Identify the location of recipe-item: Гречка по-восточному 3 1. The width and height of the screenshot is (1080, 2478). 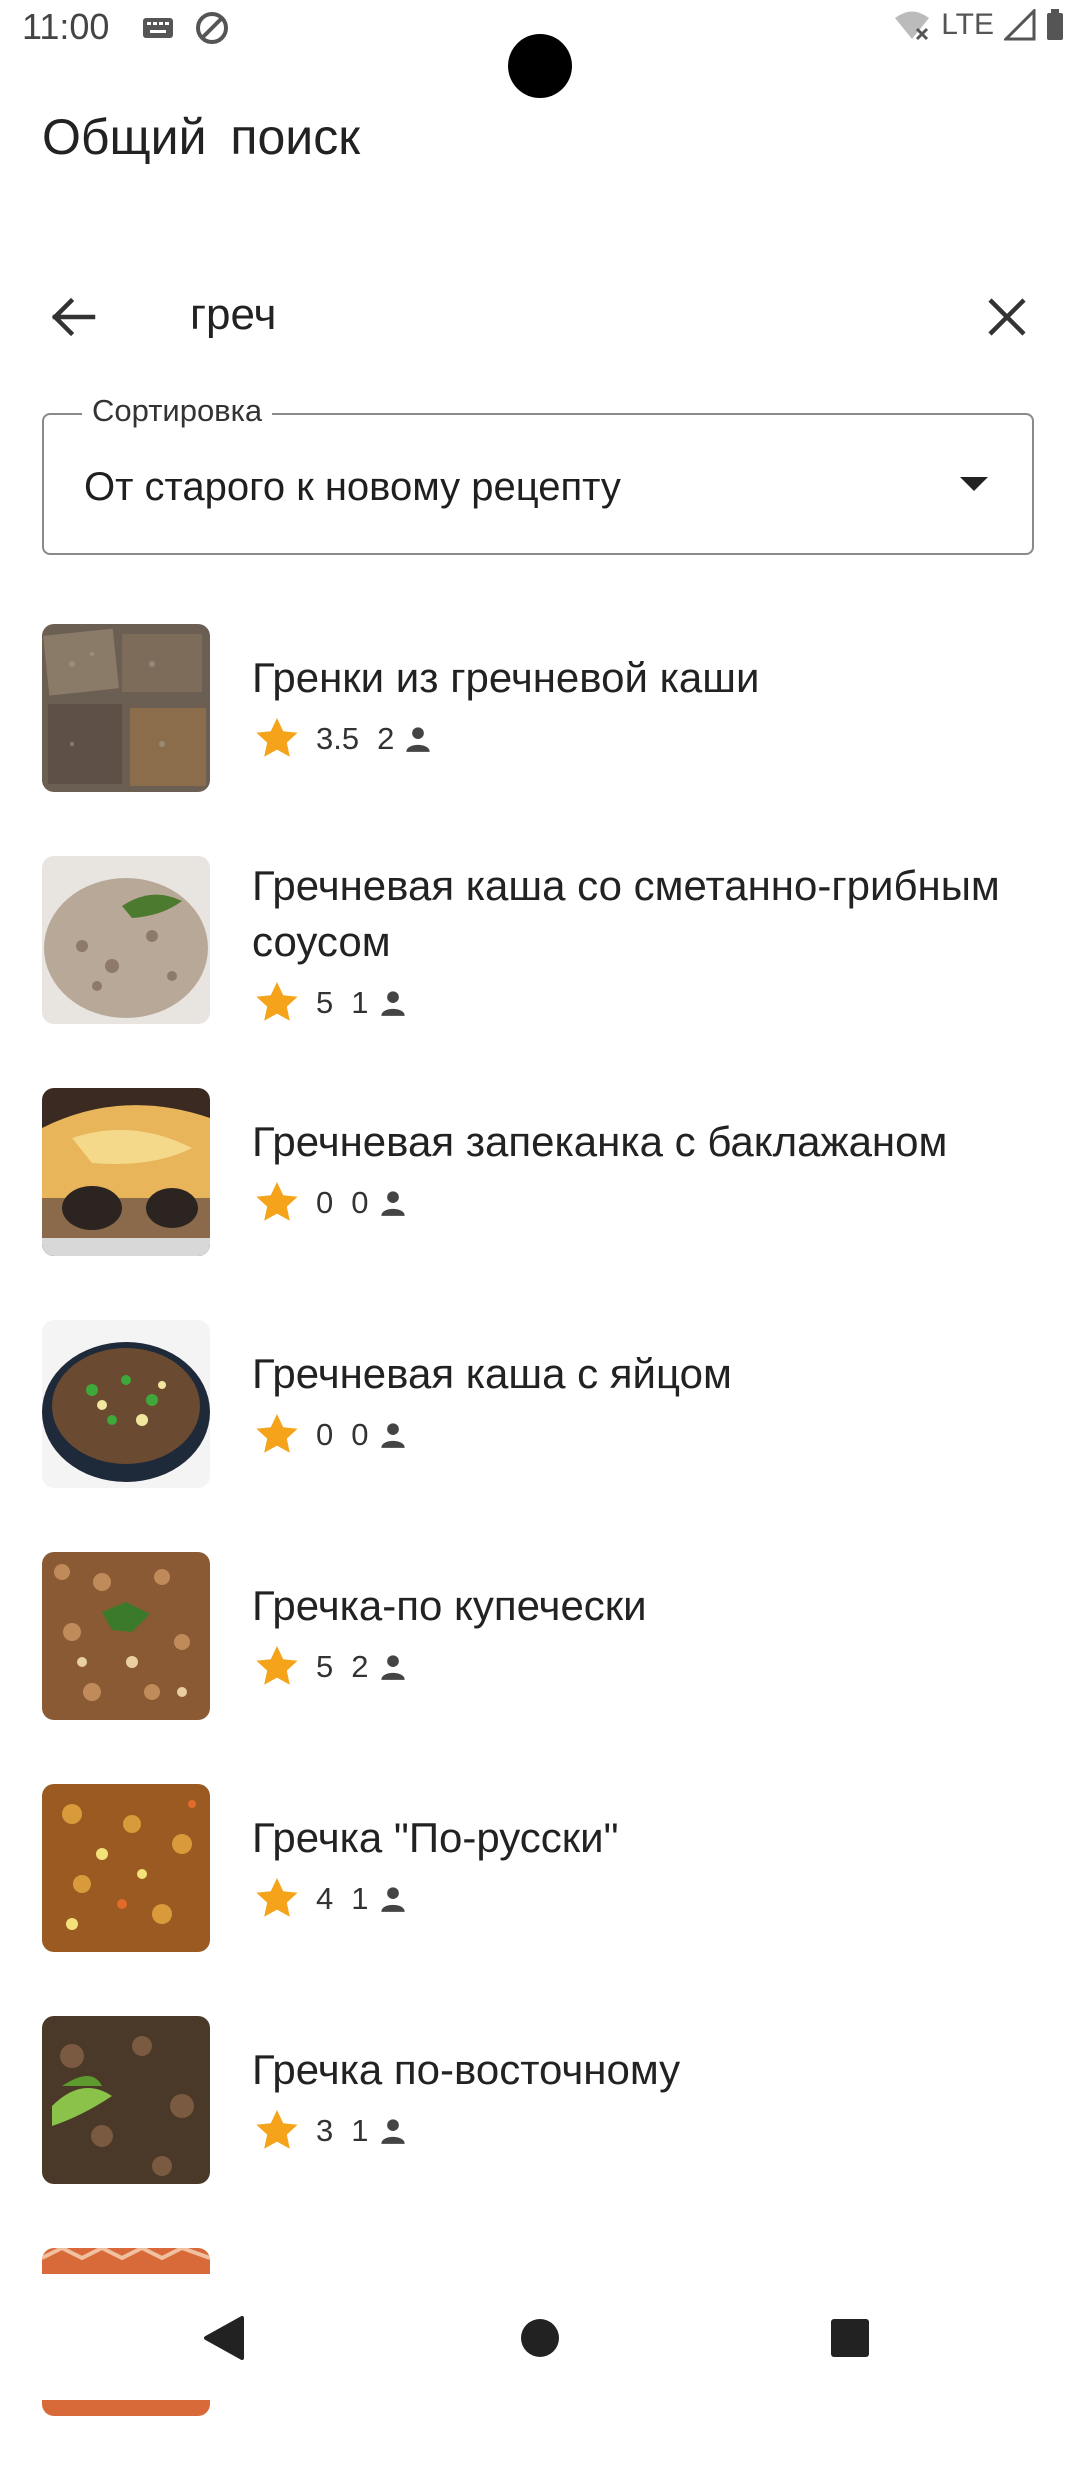
(540, 2130).